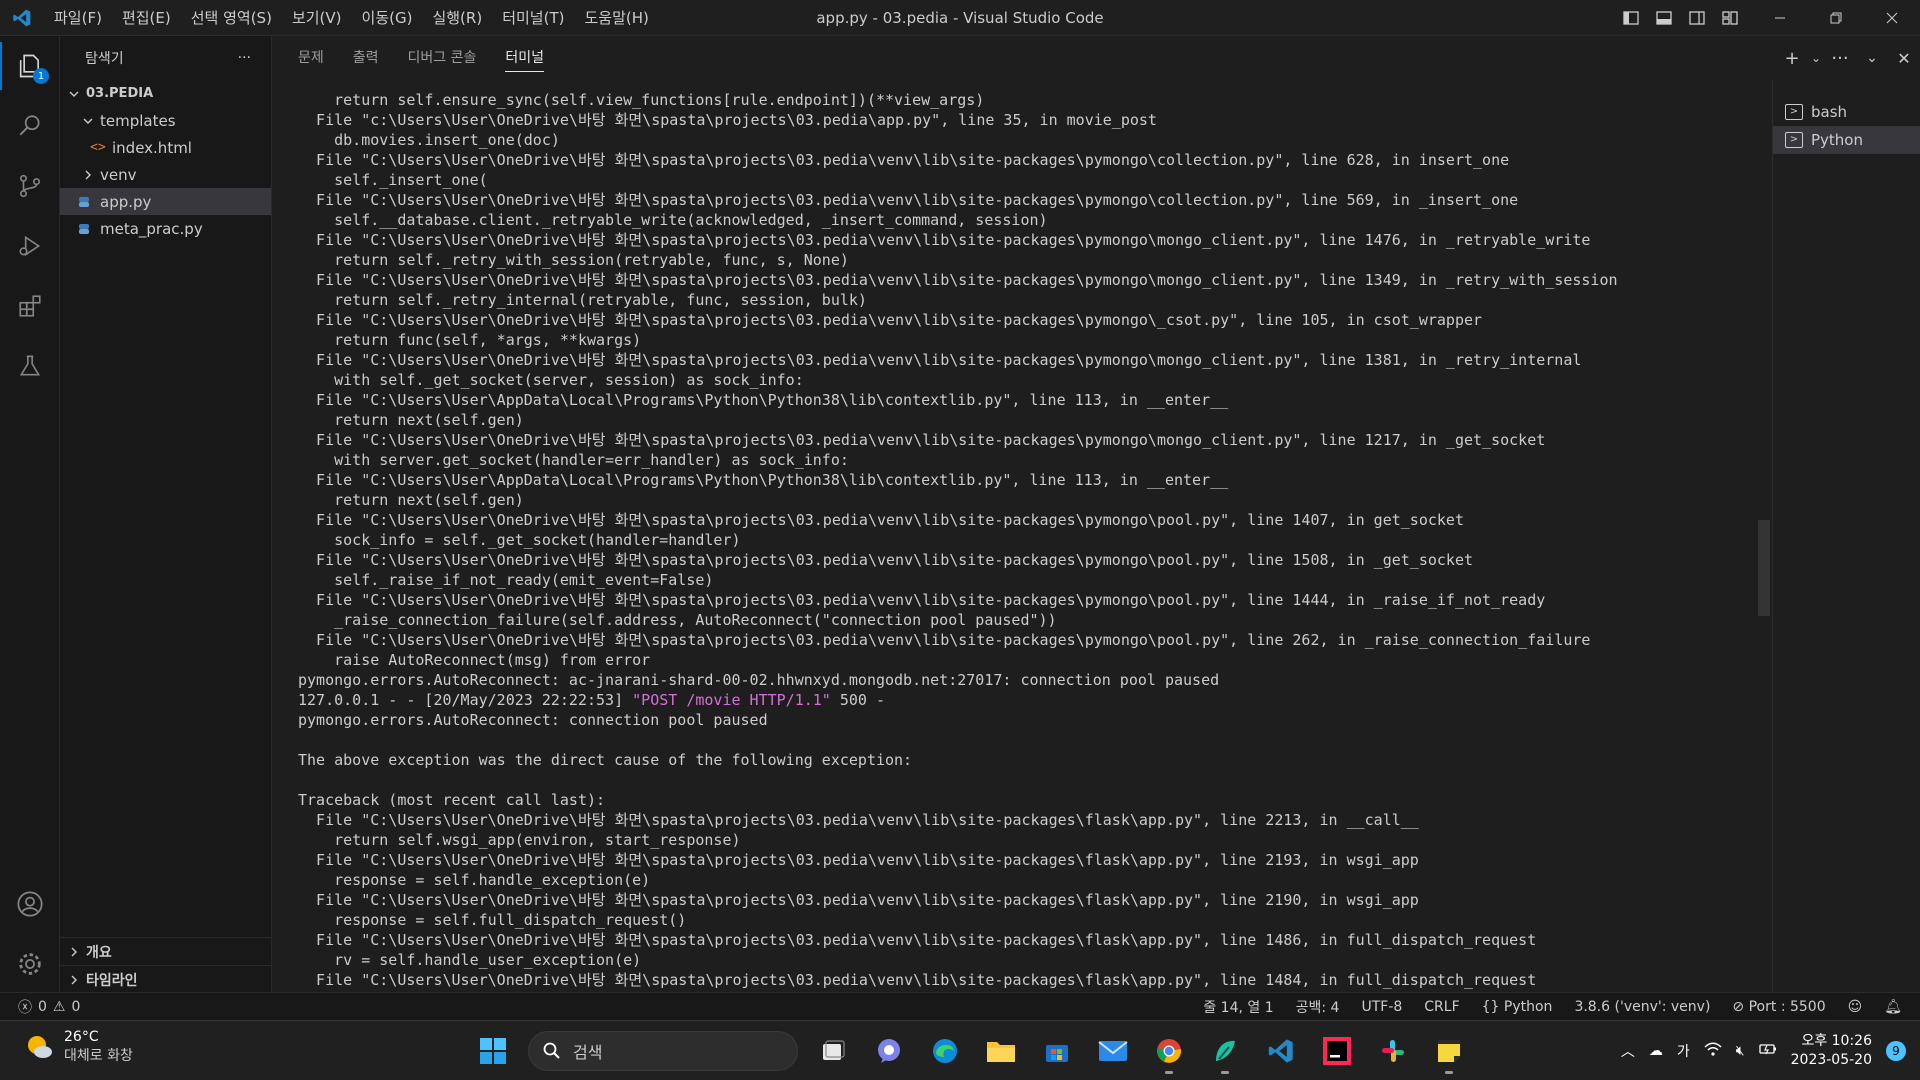 The height and width of the screenshot is (1080, 1920). I want to click on teams-chat-app, so click(889, 1051).